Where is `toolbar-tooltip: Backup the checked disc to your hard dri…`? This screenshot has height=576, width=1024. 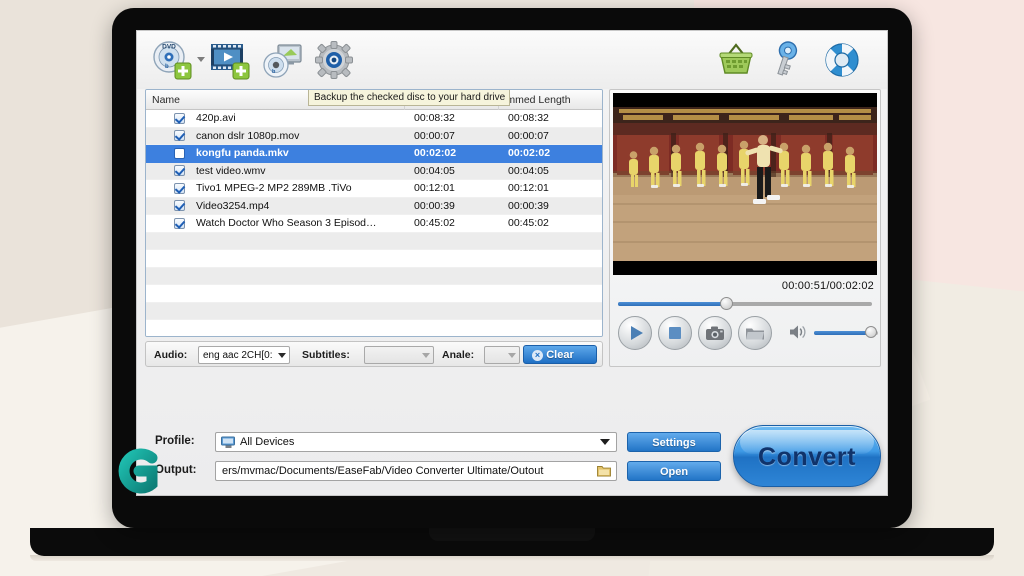
toolbar-tooltip: Backup the checked disc to your hard dri… is located at coordinates (409, 98).